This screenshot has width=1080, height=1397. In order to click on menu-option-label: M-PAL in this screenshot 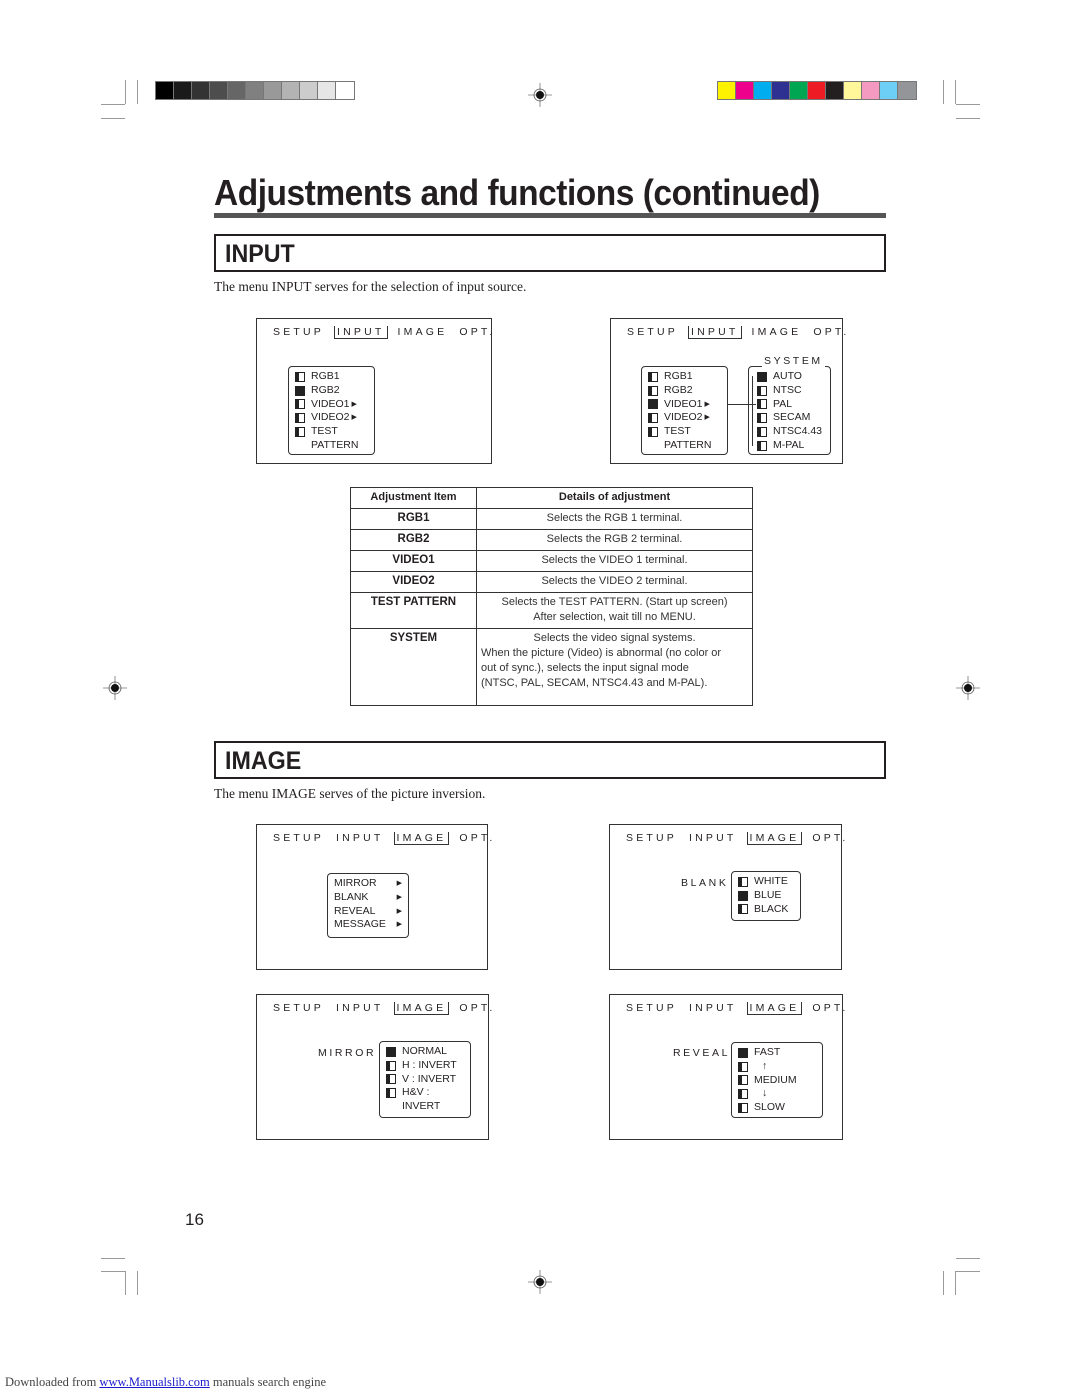, I will do `click(789, 444)`.